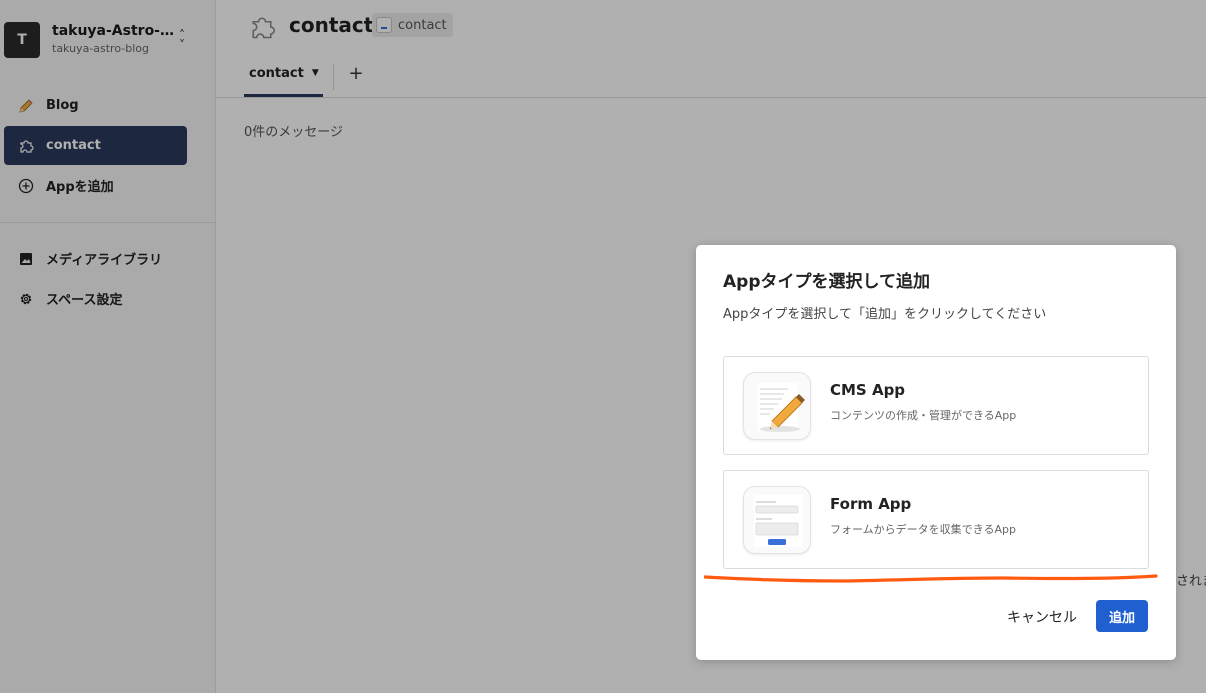 This screenshot has width=1206, height=693. What do you see at coordinates (1042, 617) in the screenshot?
I see `cancel-button: キャンセル` at bounding box center [1042, 617].